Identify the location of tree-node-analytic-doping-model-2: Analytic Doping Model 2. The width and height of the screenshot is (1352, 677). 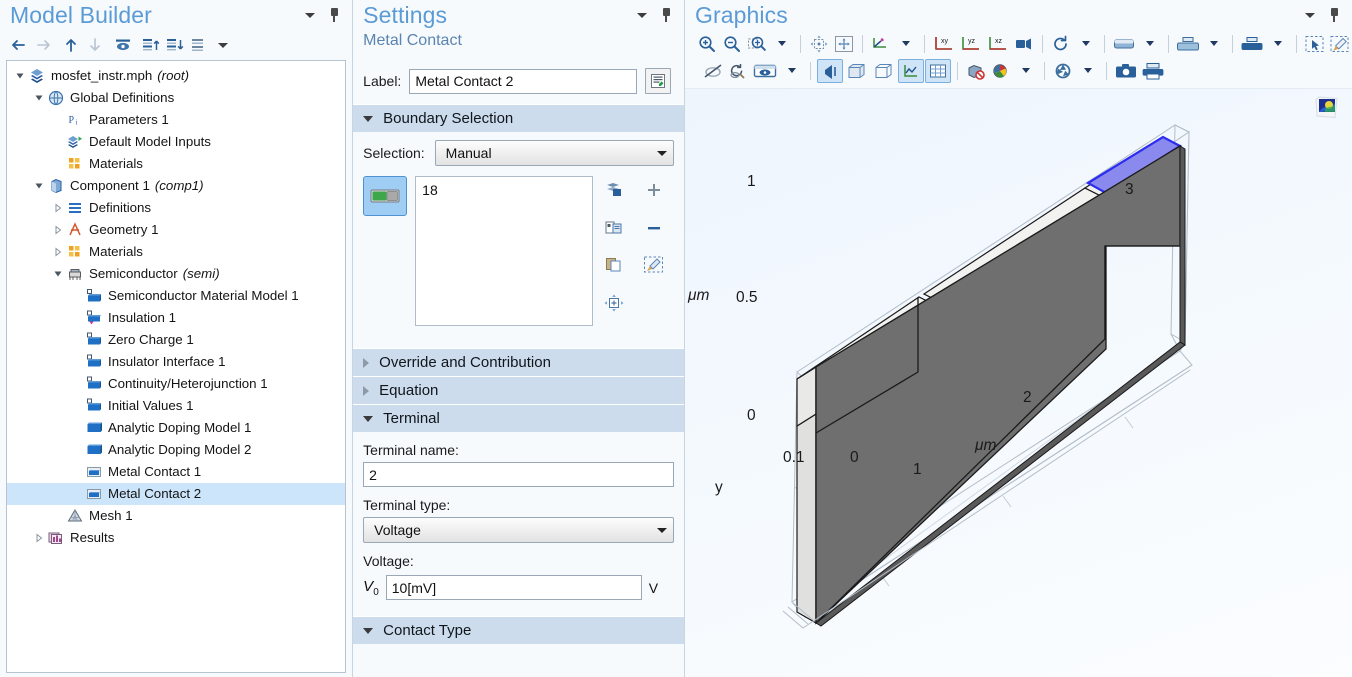
(176, 450).